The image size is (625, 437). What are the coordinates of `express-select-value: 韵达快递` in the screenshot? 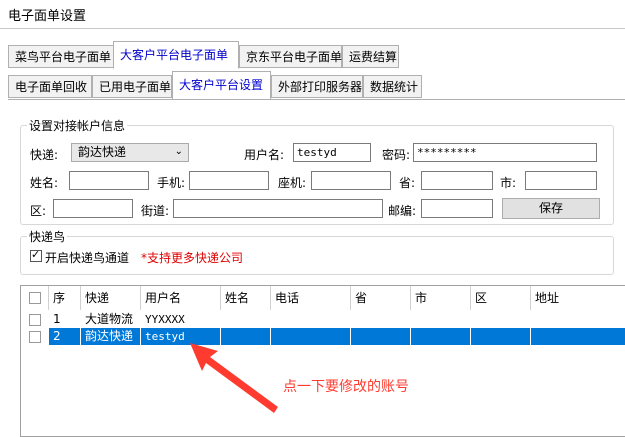 It's located at (102, 152).